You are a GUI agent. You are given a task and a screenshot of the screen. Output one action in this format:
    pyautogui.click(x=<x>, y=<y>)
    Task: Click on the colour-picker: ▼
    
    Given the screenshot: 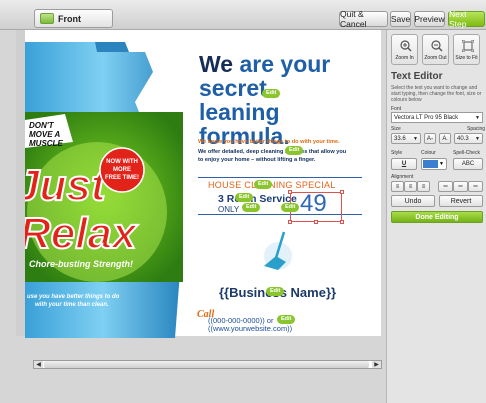 What is the action you would take?
    pyautogui.click(x=434, y=164)
    